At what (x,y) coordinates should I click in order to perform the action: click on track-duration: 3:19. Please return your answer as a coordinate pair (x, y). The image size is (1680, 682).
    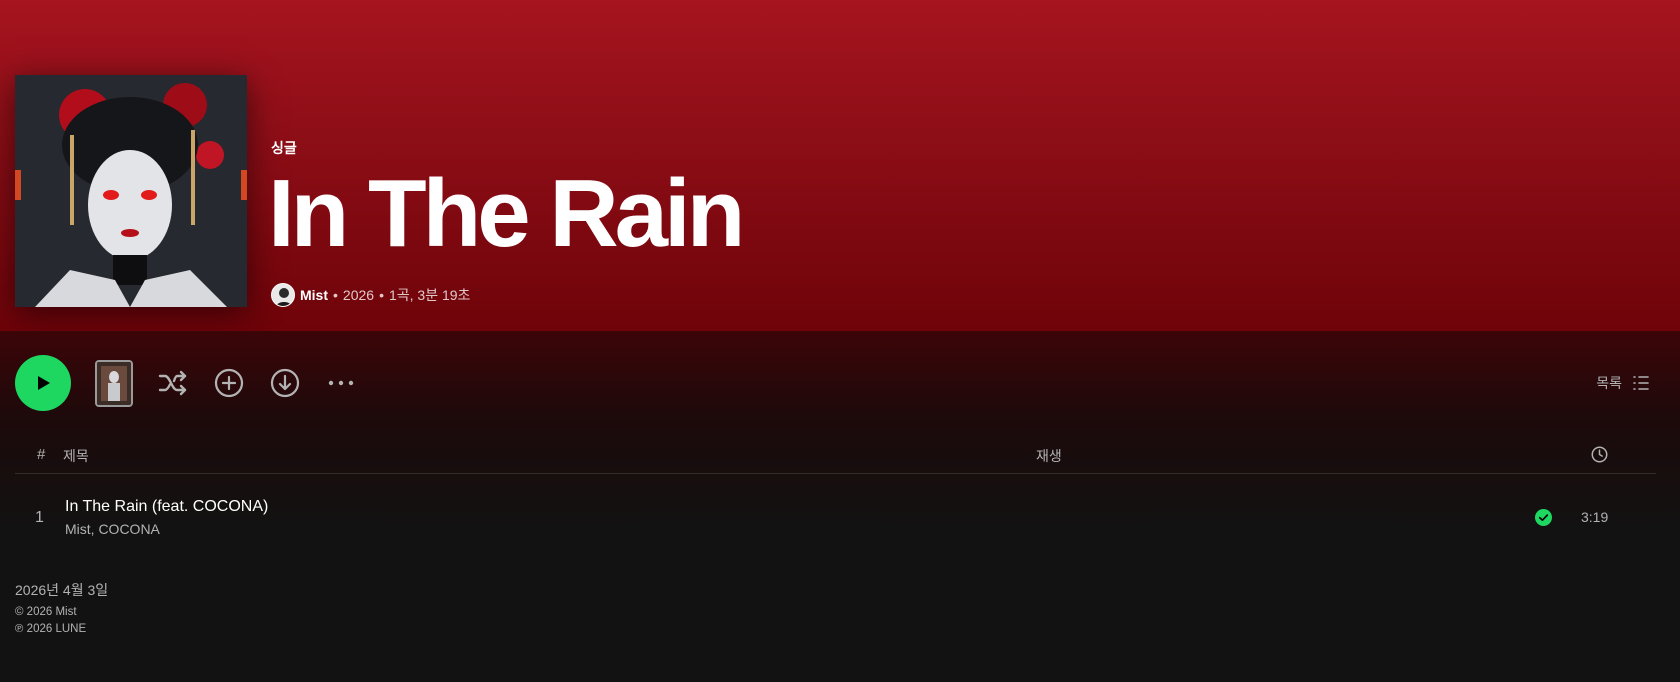
    Looking at the image, I should click on (1595, 517).